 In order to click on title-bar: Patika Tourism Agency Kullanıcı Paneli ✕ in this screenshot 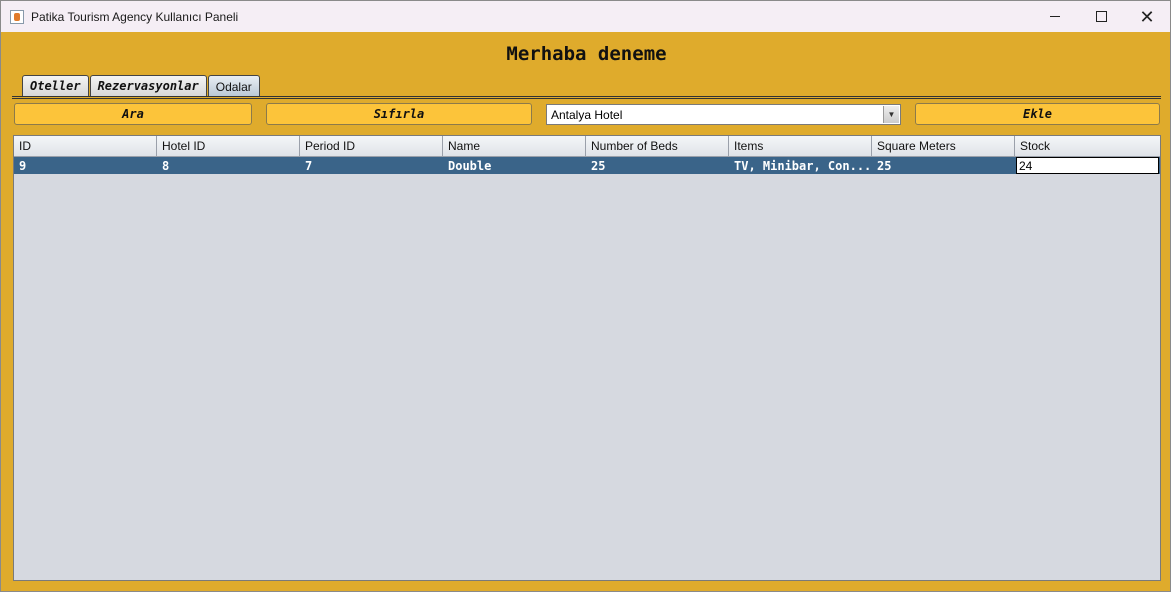, I will do `click(585, 16)`.